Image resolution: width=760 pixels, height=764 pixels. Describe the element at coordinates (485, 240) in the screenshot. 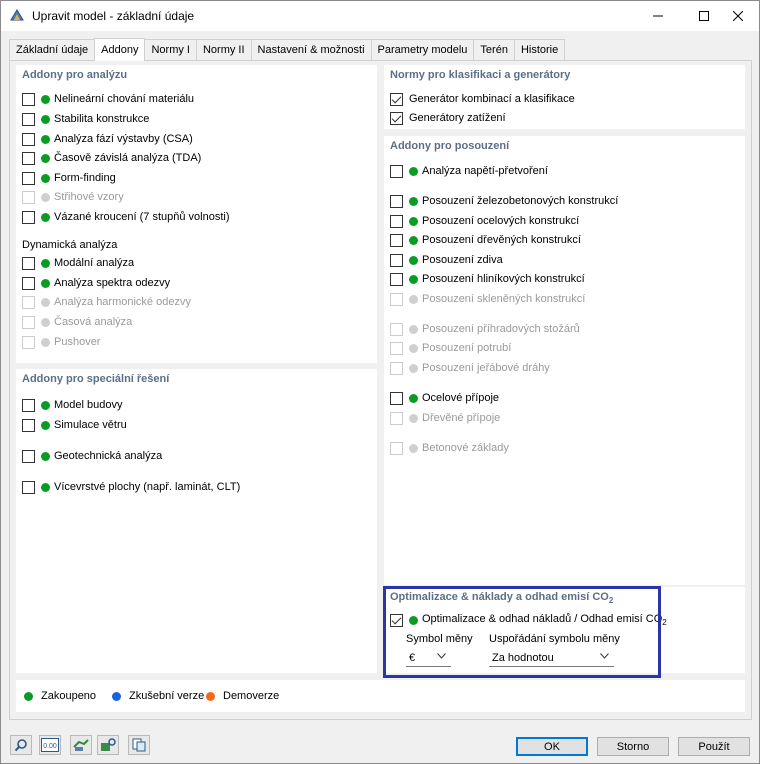

I see `addon-timber-design: Posouzení dřevěných konstrukcí` at that location.